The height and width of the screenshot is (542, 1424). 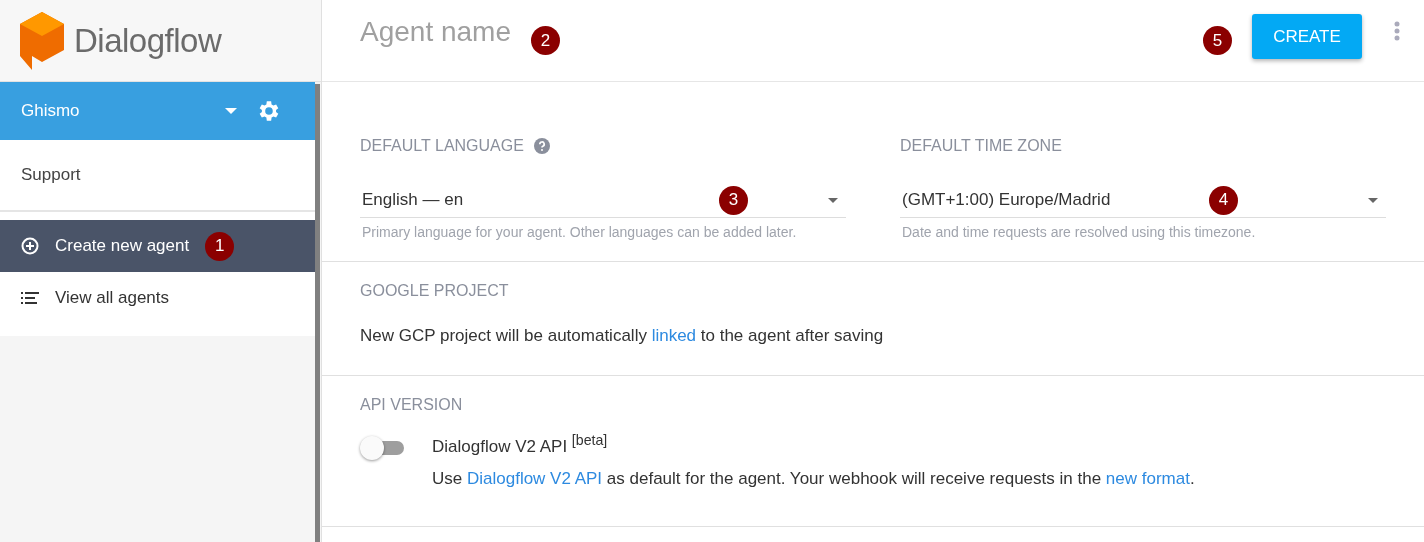 What do you see at coordinates (813, 478) in the screenshot?
I see `api-description: Use Dialogflow V2 API as default for the agent. Your webhook will receive requests in the new format.` at bounding box center [813, 478].